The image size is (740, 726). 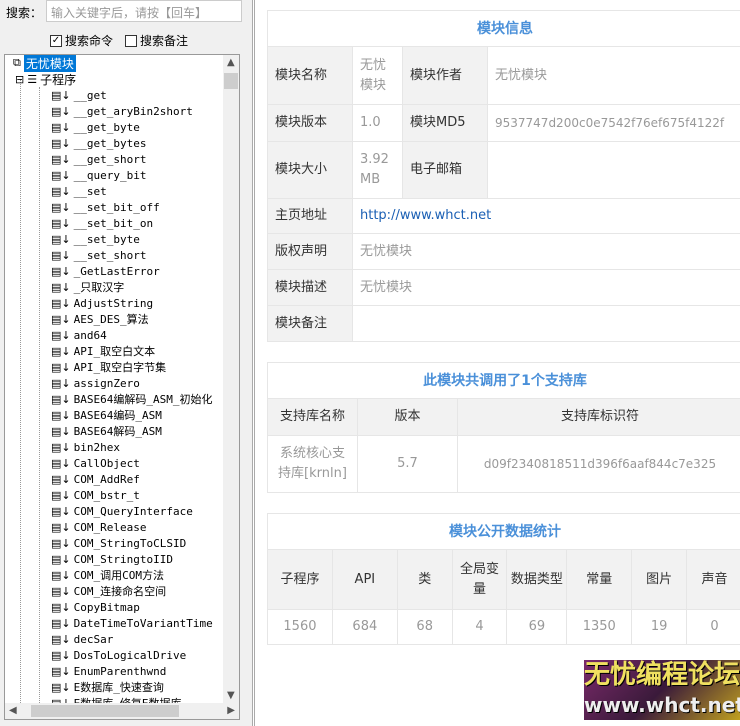 I want to click on tree-item-label: bin2hex, so click(x=96, y=447).